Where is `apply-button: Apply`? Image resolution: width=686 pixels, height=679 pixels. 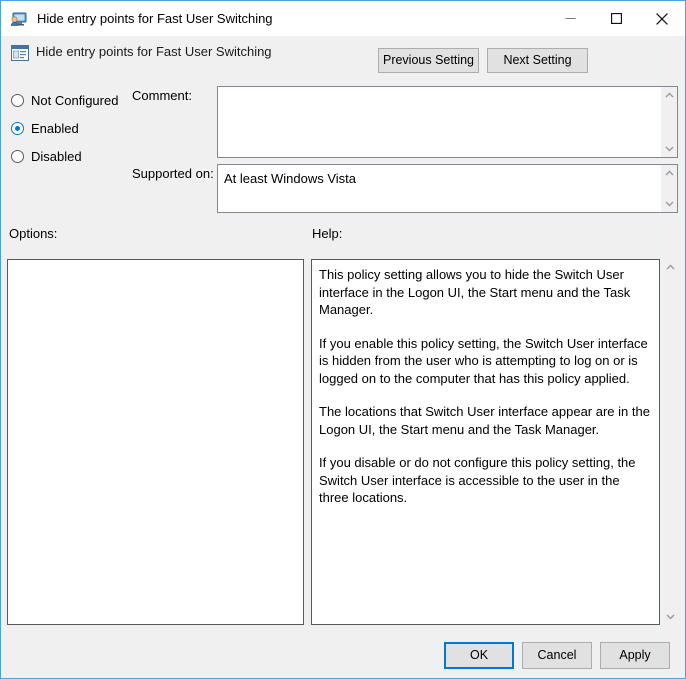 apply-button: Apply is located at coordinates (635, 655).